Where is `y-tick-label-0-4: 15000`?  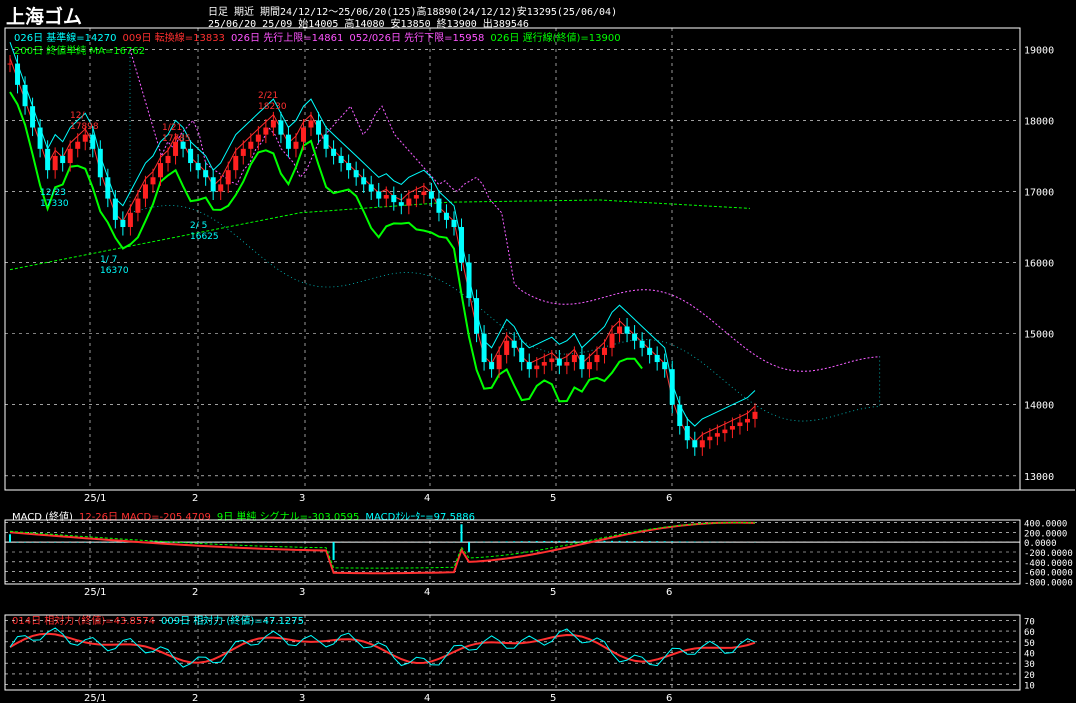
y-tick-label-0-4: 15000 is located at coordinates (1039, 335).